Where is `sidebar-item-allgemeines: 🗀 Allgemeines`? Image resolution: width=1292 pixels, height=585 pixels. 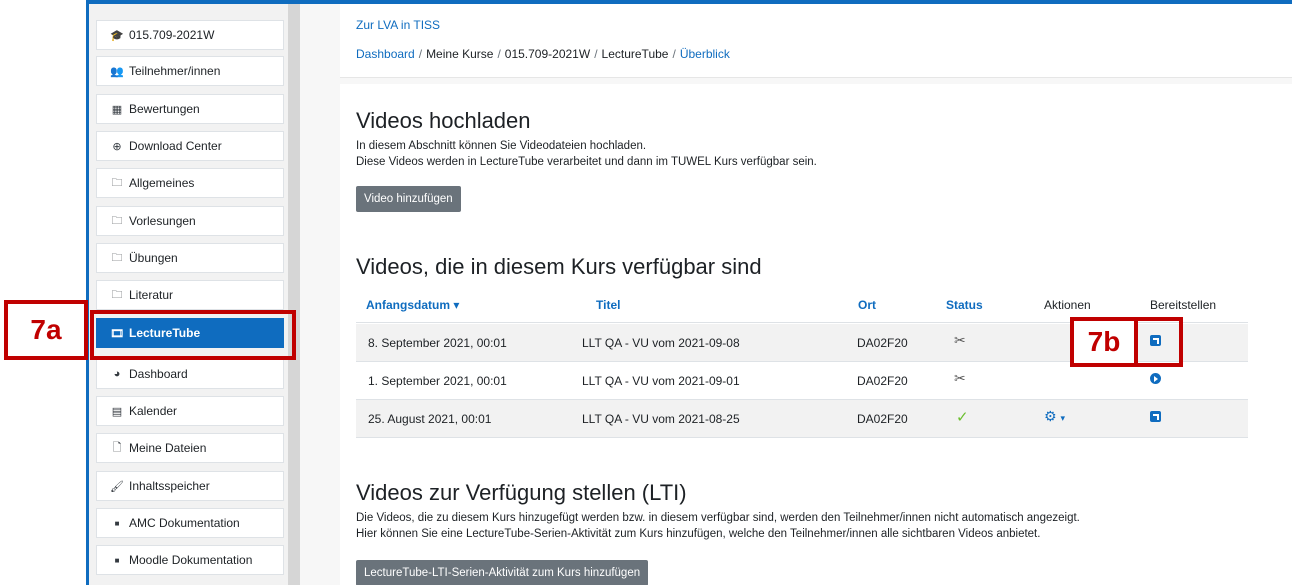 sidebar-item-allgemeines: 🗀 Allgemeines is located at coordinates (190, 183).